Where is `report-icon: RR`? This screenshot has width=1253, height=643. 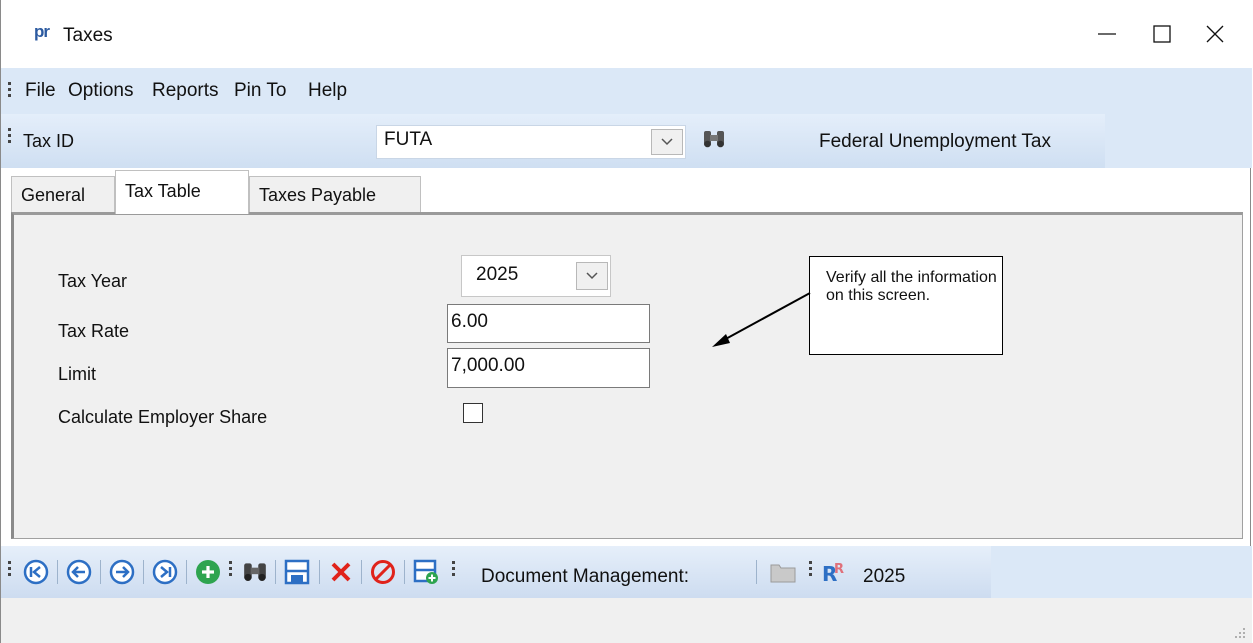
report-icon: RR is located at coordinates (833, 573).